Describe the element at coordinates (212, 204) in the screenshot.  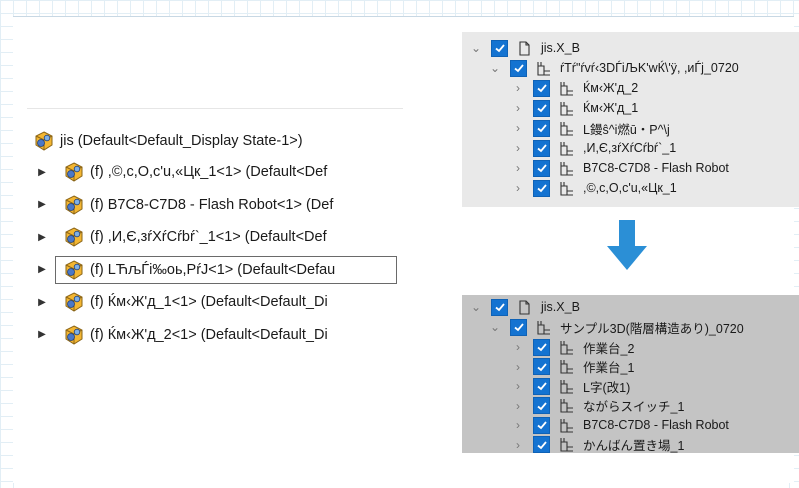
I see `tree-component-label: (f) B7C8-C7D8 - Flash Robot<1> (Def` at that location.